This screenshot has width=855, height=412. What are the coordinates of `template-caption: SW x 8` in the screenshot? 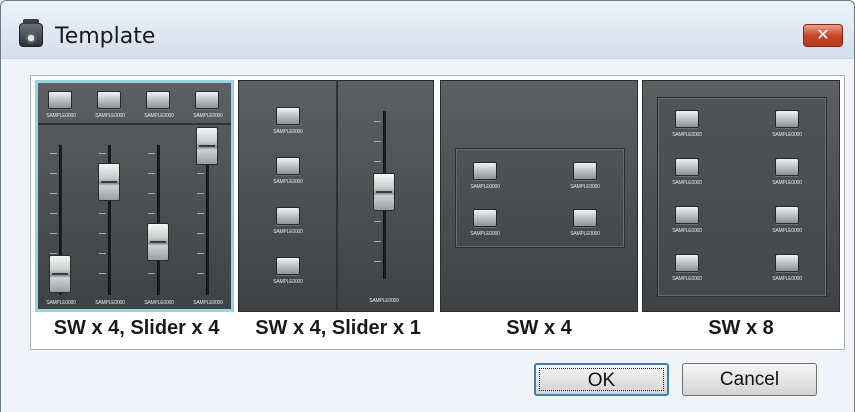 It's located at (741, 328).